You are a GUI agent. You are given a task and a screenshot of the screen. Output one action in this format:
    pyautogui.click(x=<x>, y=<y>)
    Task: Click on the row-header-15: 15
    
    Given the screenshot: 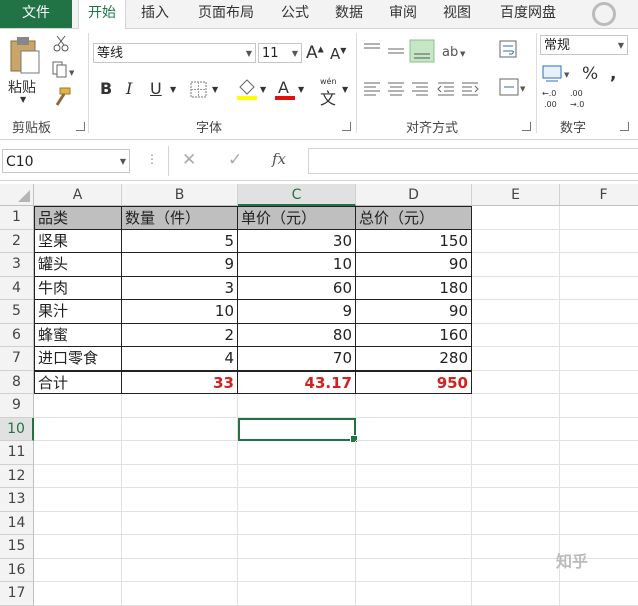 What is the action you would take?
    pyautogui.click(x=17, y=547)
    